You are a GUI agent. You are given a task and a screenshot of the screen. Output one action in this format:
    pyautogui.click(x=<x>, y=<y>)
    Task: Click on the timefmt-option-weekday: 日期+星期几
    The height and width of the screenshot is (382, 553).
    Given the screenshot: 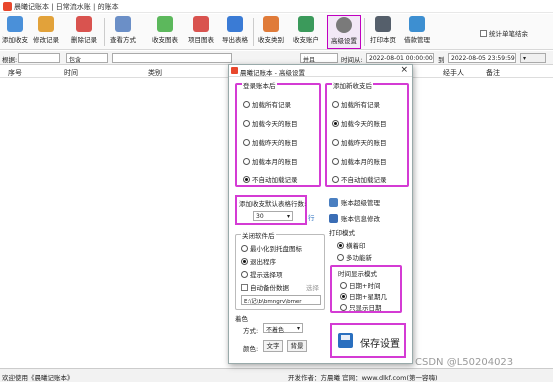 What is the action you would take?
    pyautogui.click(x=363, y=296)
    